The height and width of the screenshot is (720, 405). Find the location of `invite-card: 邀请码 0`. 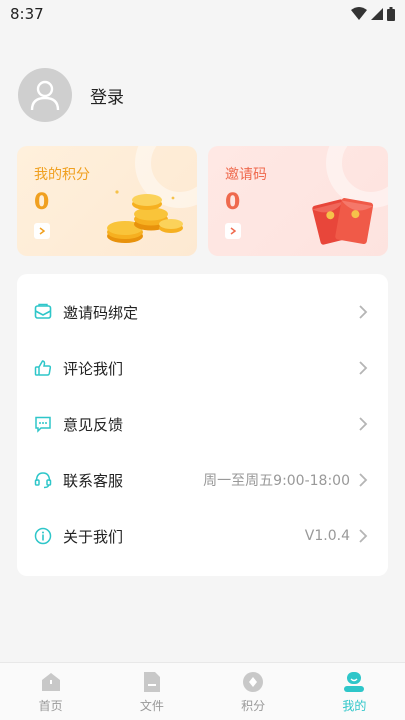

invite-card: 邀请码 0 is located at coordinates (298, 201).